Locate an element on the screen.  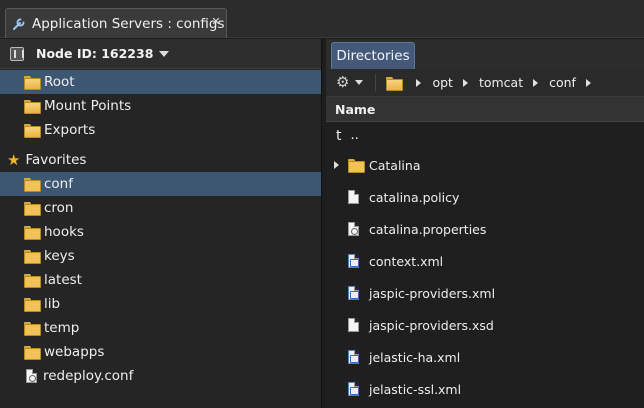
favorite-item-label: keys is located at coordinates (59, 256).